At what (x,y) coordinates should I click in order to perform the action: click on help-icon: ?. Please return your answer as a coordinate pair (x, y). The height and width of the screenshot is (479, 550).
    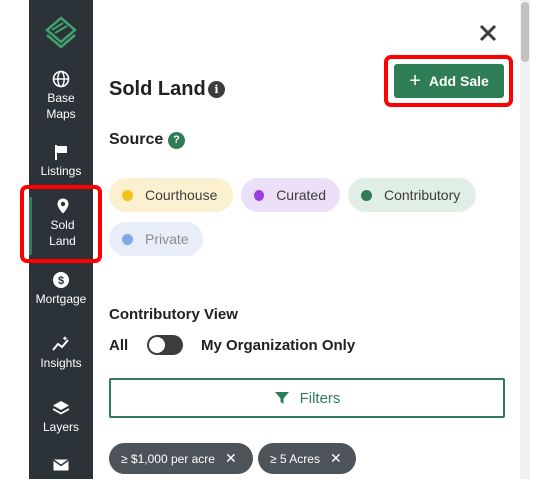
    Looking at the image, I should click on (176, 140).